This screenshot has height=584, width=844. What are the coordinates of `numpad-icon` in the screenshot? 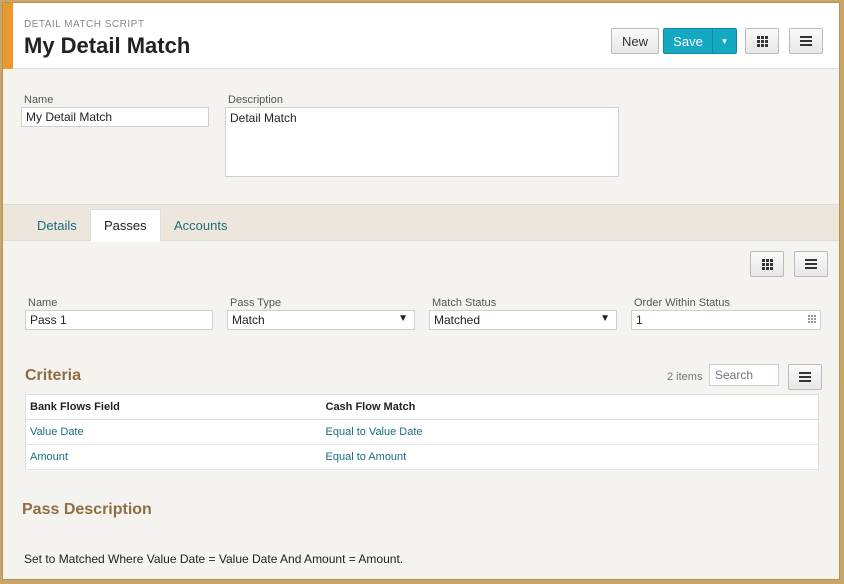 It's located at (812, 319).